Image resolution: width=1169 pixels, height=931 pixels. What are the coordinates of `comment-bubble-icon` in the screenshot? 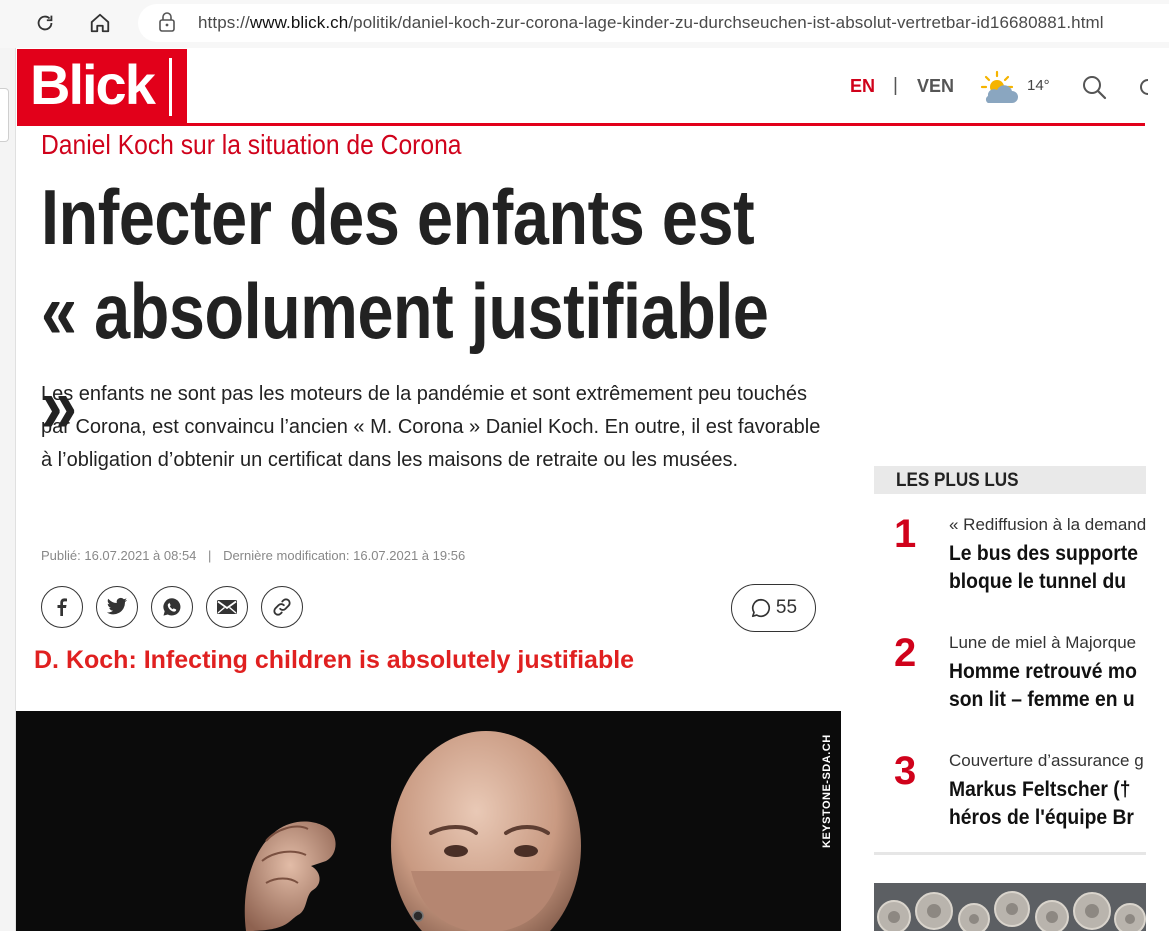 It's located at (760, 608).